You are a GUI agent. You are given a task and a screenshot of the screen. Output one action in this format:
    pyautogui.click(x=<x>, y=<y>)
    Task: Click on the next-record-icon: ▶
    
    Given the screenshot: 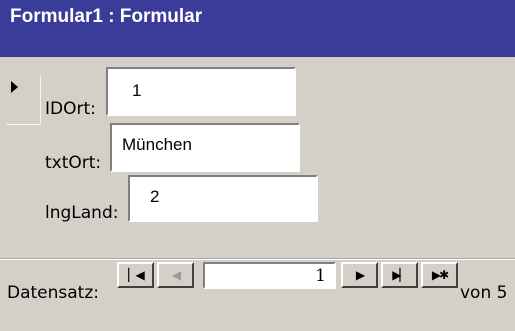 What is the action you would take?
    pyautogui.click(x=360, y=275)
    